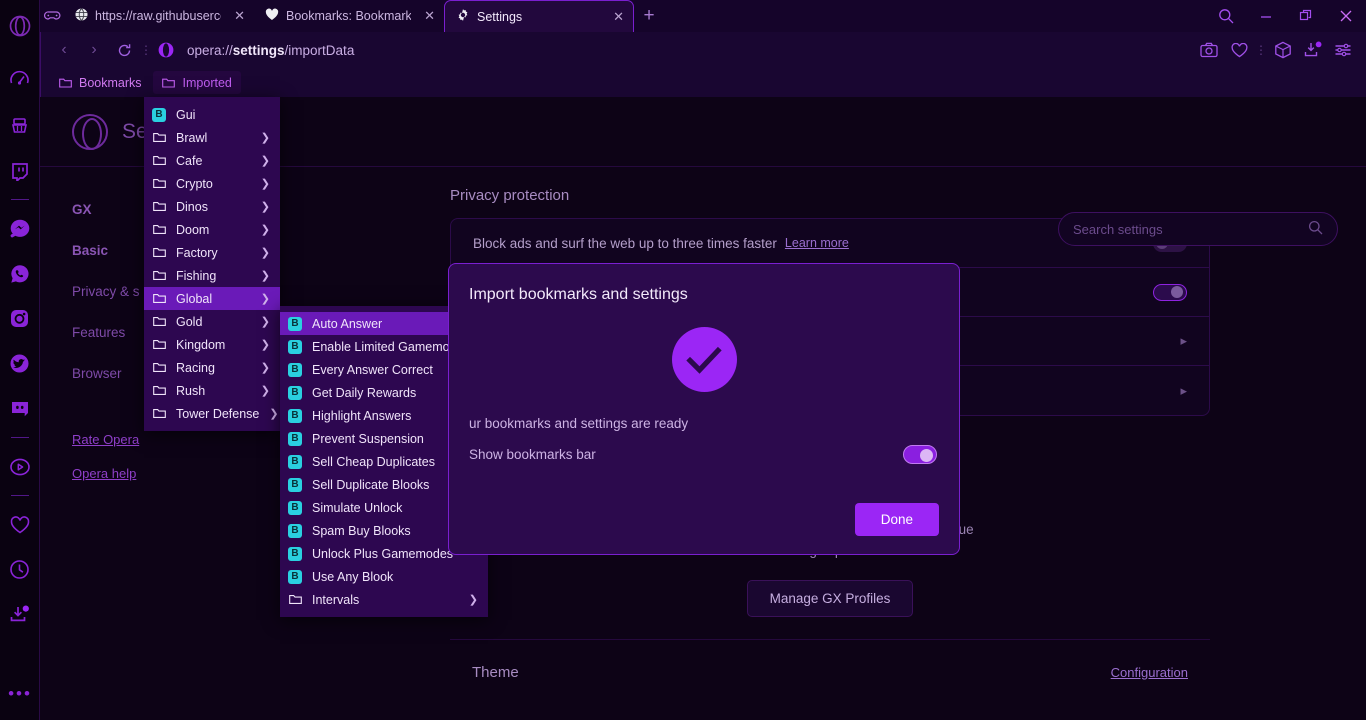 The height and width of the screenshot is (720, 1366). Describe the element at coordinates (384, 599) in the screenshot. I see `bookmark-submenu-item: Intervals ❯` at that location.